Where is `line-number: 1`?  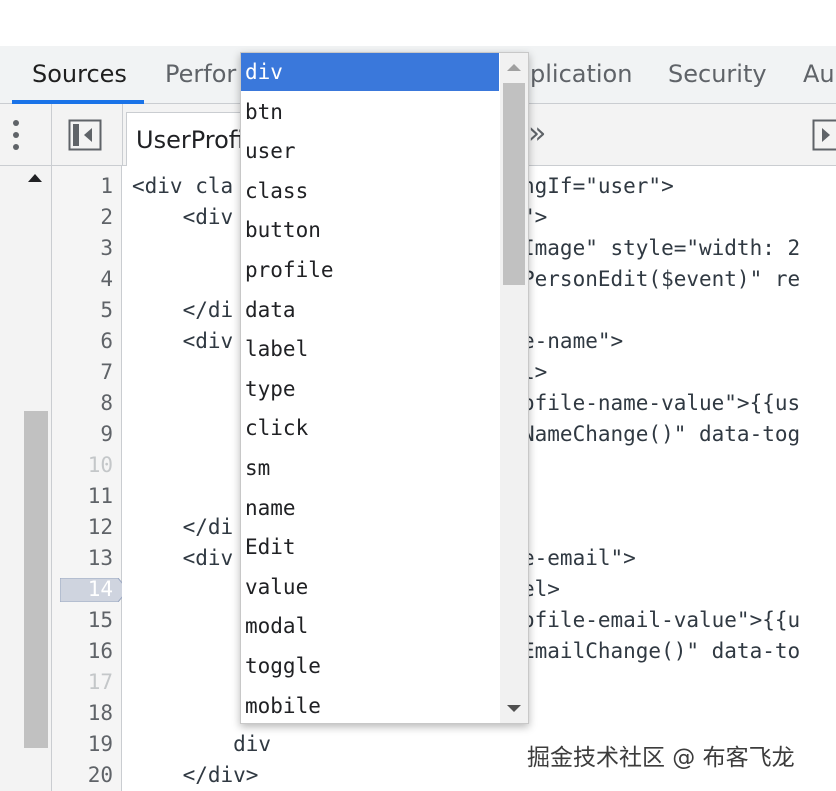 line-number: 1 is located at coordinates (83, 186).